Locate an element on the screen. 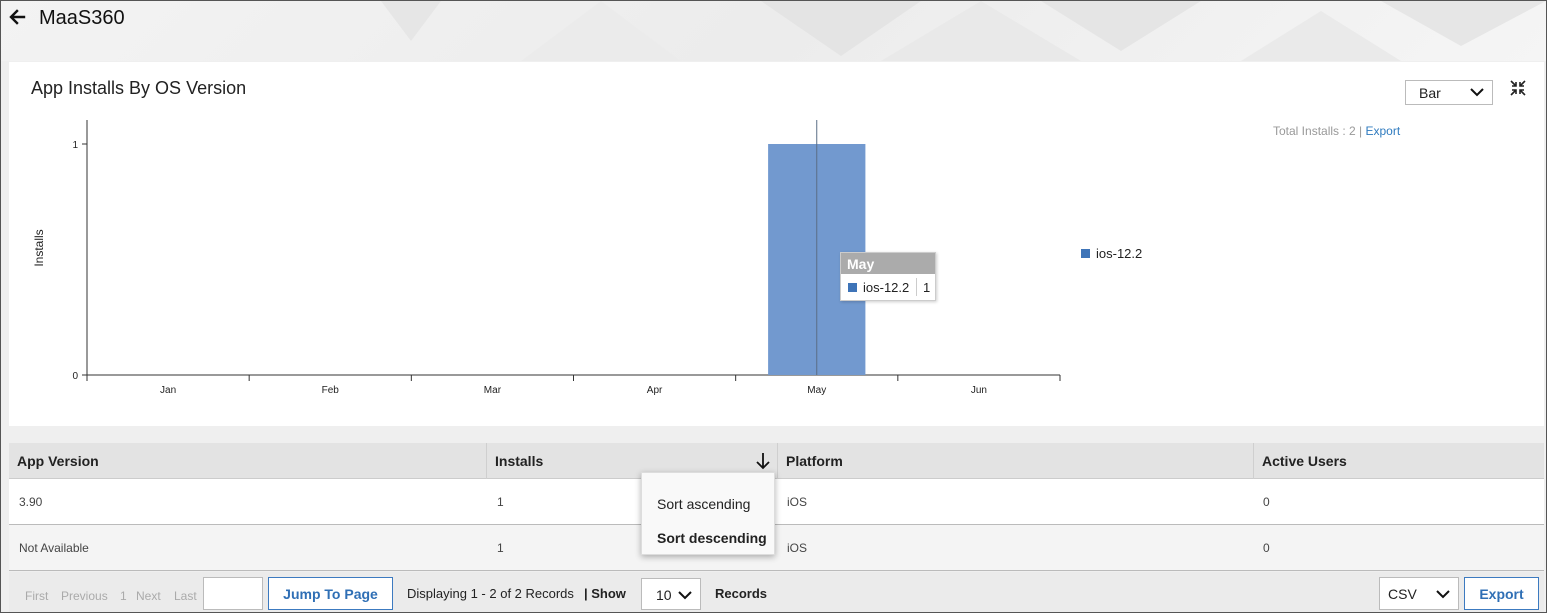 The height and width of the screenshot is (613, 1547). legend-label: ios-12.2 is located at coordinates (1119, 253).